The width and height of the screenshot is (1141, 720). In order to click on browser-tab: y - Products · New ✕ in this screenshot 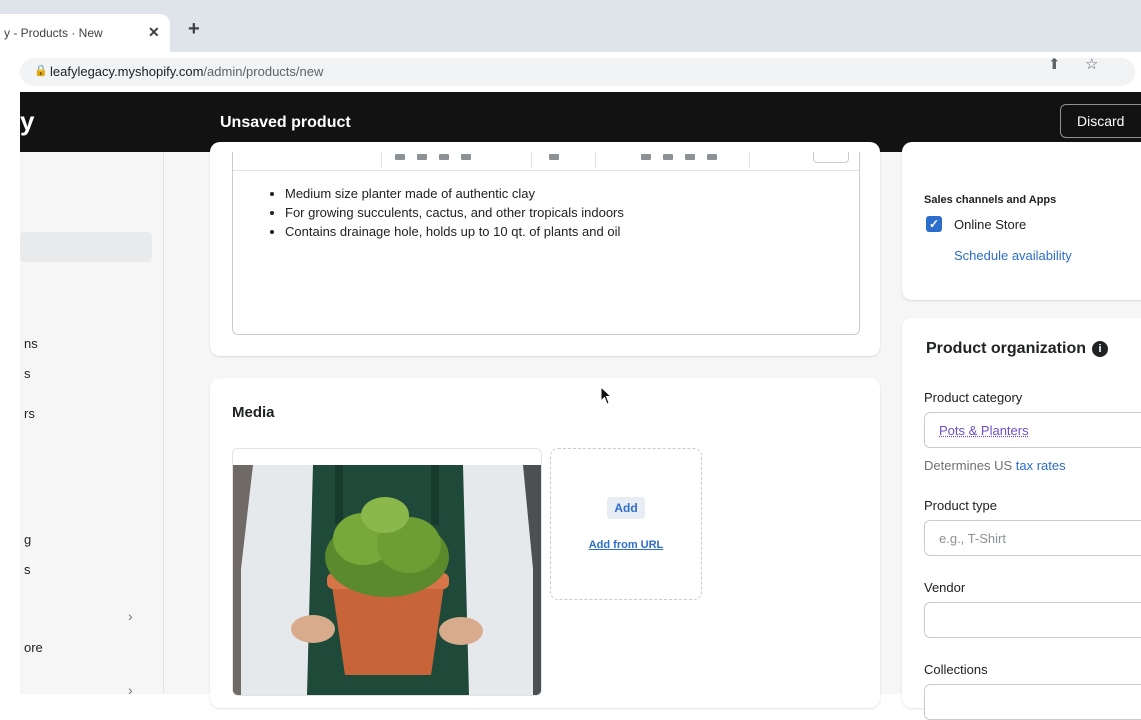, I will do `click(85, 33)`.